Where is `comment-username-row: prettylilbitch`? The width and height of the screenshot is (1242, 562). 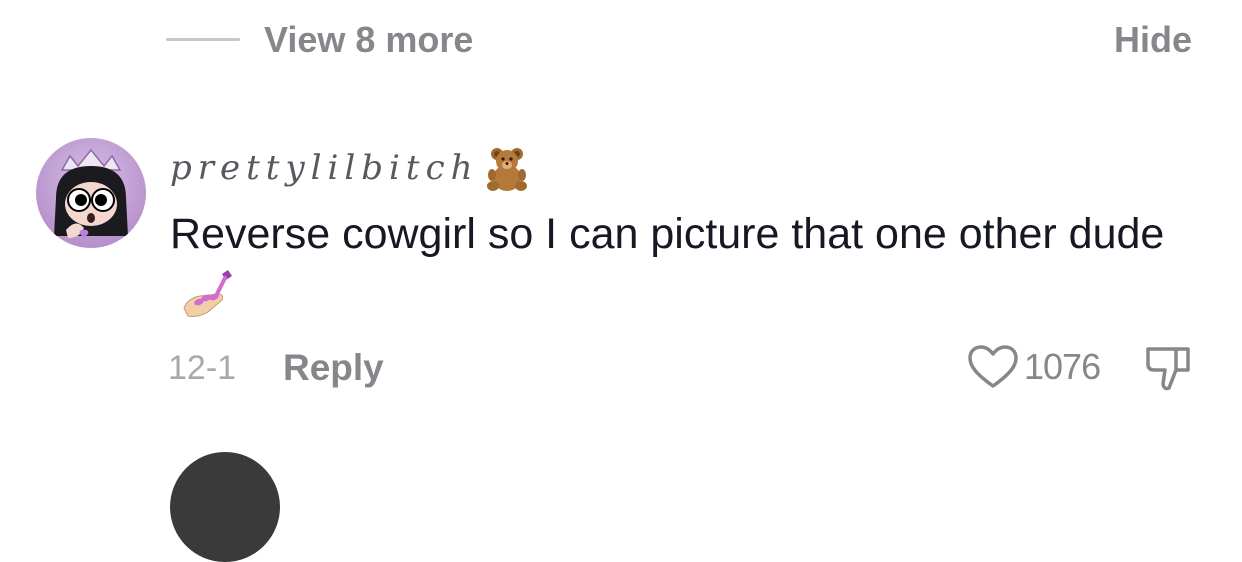
comment-username-row: prettylilbitch is located at coordinates (351, 168).